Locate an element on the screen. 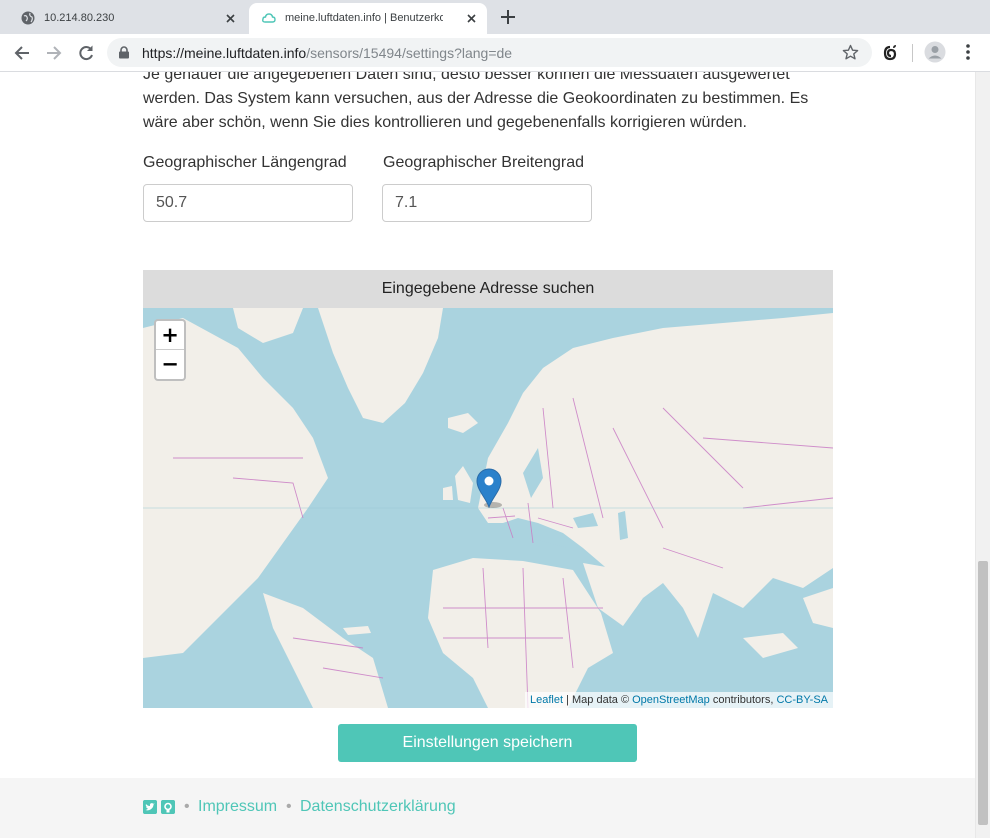 The image size is (990, 838). map-zoom-control: + − is located at coordinates (170, 350).